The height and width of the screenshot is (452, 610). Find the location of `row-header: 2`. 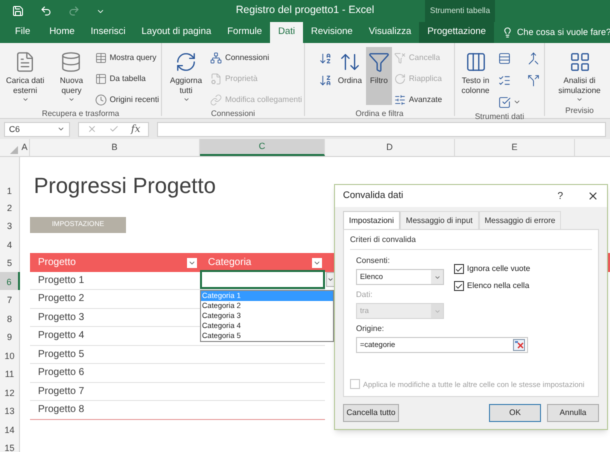

row-header: 2 is located at coordinates (10, 207).